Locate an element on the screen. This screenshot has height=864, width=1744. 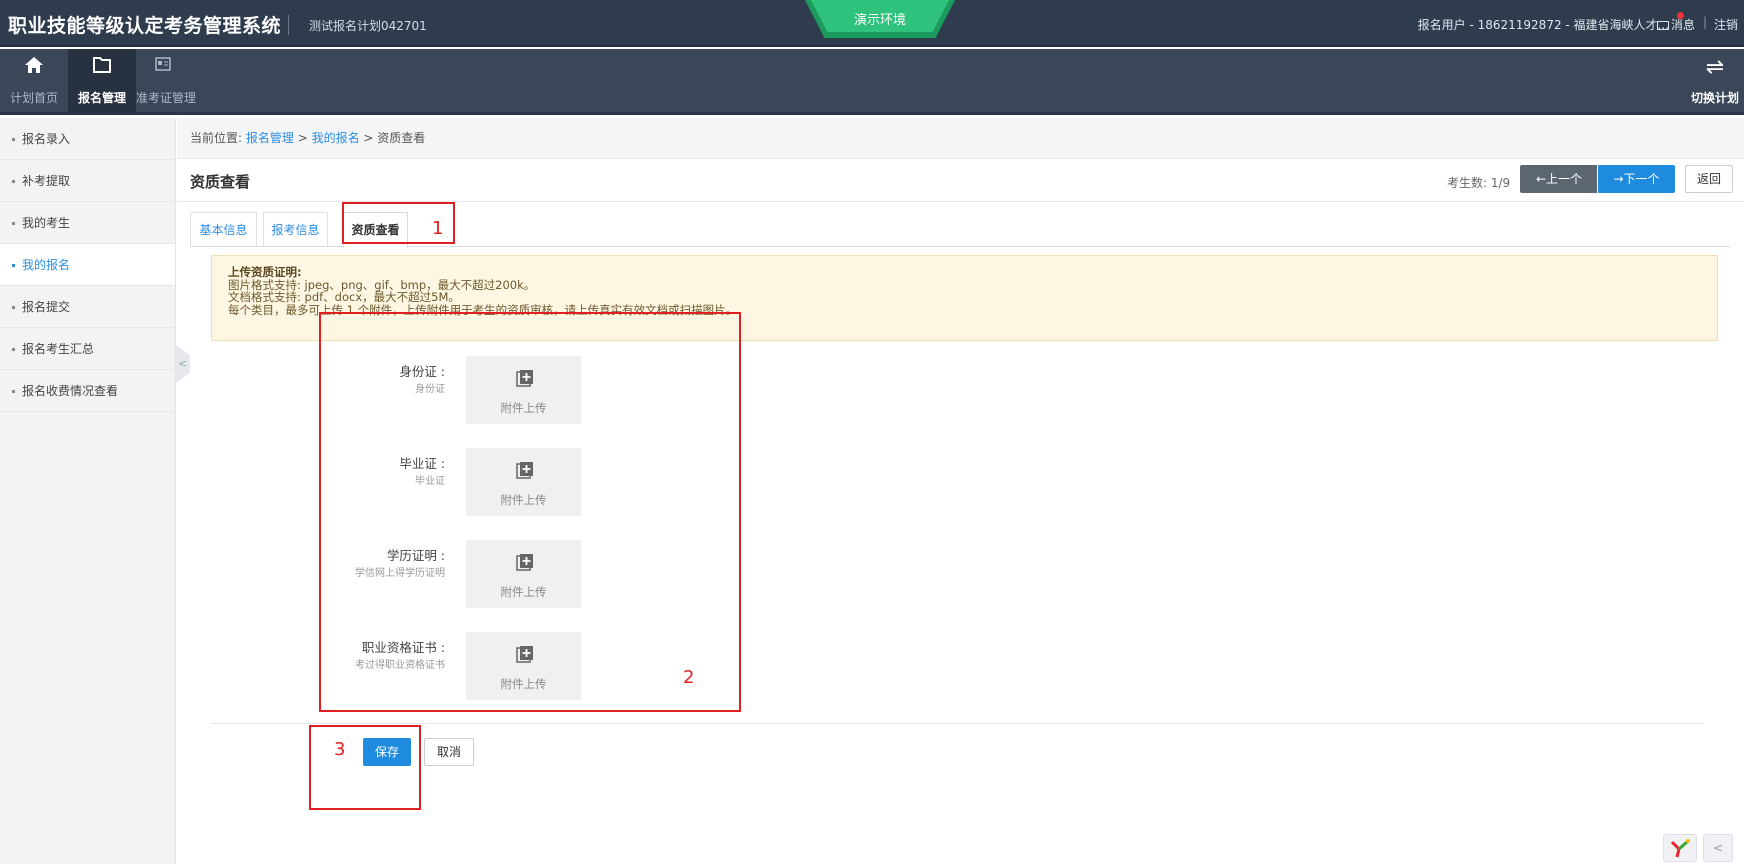
sidebar-item-registration-submit: 报名提交 is located at coordinates (87, 307).